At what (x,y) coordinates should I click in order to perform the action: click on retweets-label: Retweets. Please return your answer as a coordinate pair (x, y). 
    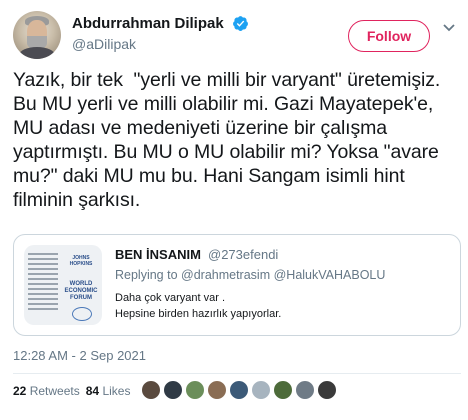
    Looking at the image, I should click on (54, 391).